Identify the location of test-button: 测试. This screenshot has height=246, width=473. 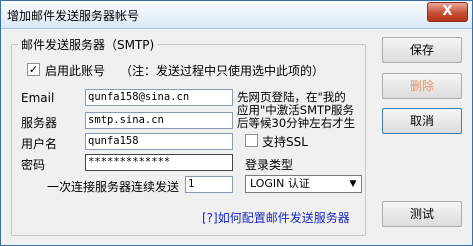
(422, 214).